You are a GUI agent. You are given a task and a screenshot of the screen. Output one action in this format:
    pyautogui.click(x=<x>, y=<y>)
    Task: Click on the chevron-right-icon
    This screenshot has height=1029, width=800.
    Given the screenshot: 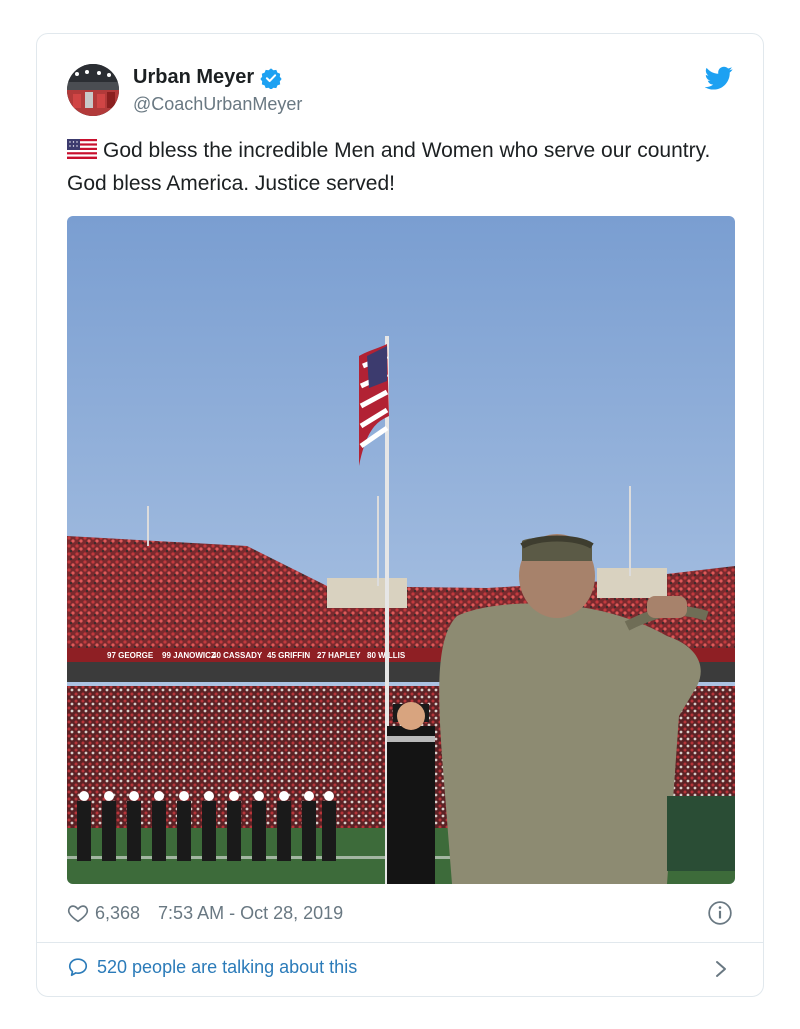 What is the action you would take?
    pyautogui.click(x=721, y=969)
    